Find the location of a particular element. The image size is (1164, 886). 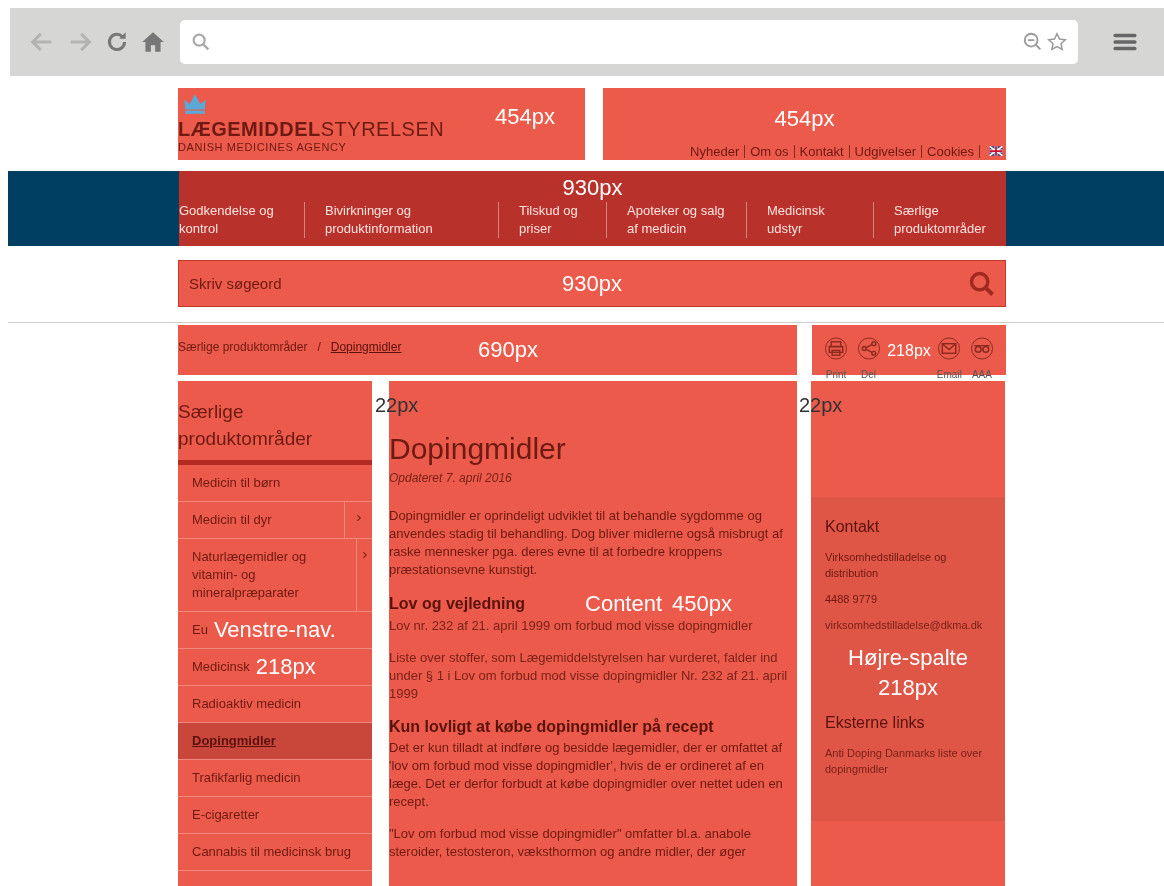

top-link: Udgivelser is located at coordinates (886, 151).